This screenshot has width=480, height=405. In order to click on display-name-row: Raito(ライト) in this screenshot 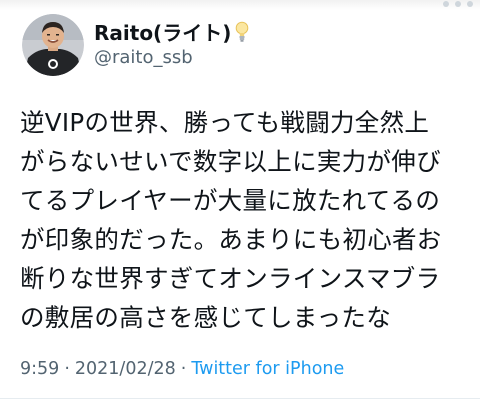, I will do `click(171, 32)`.